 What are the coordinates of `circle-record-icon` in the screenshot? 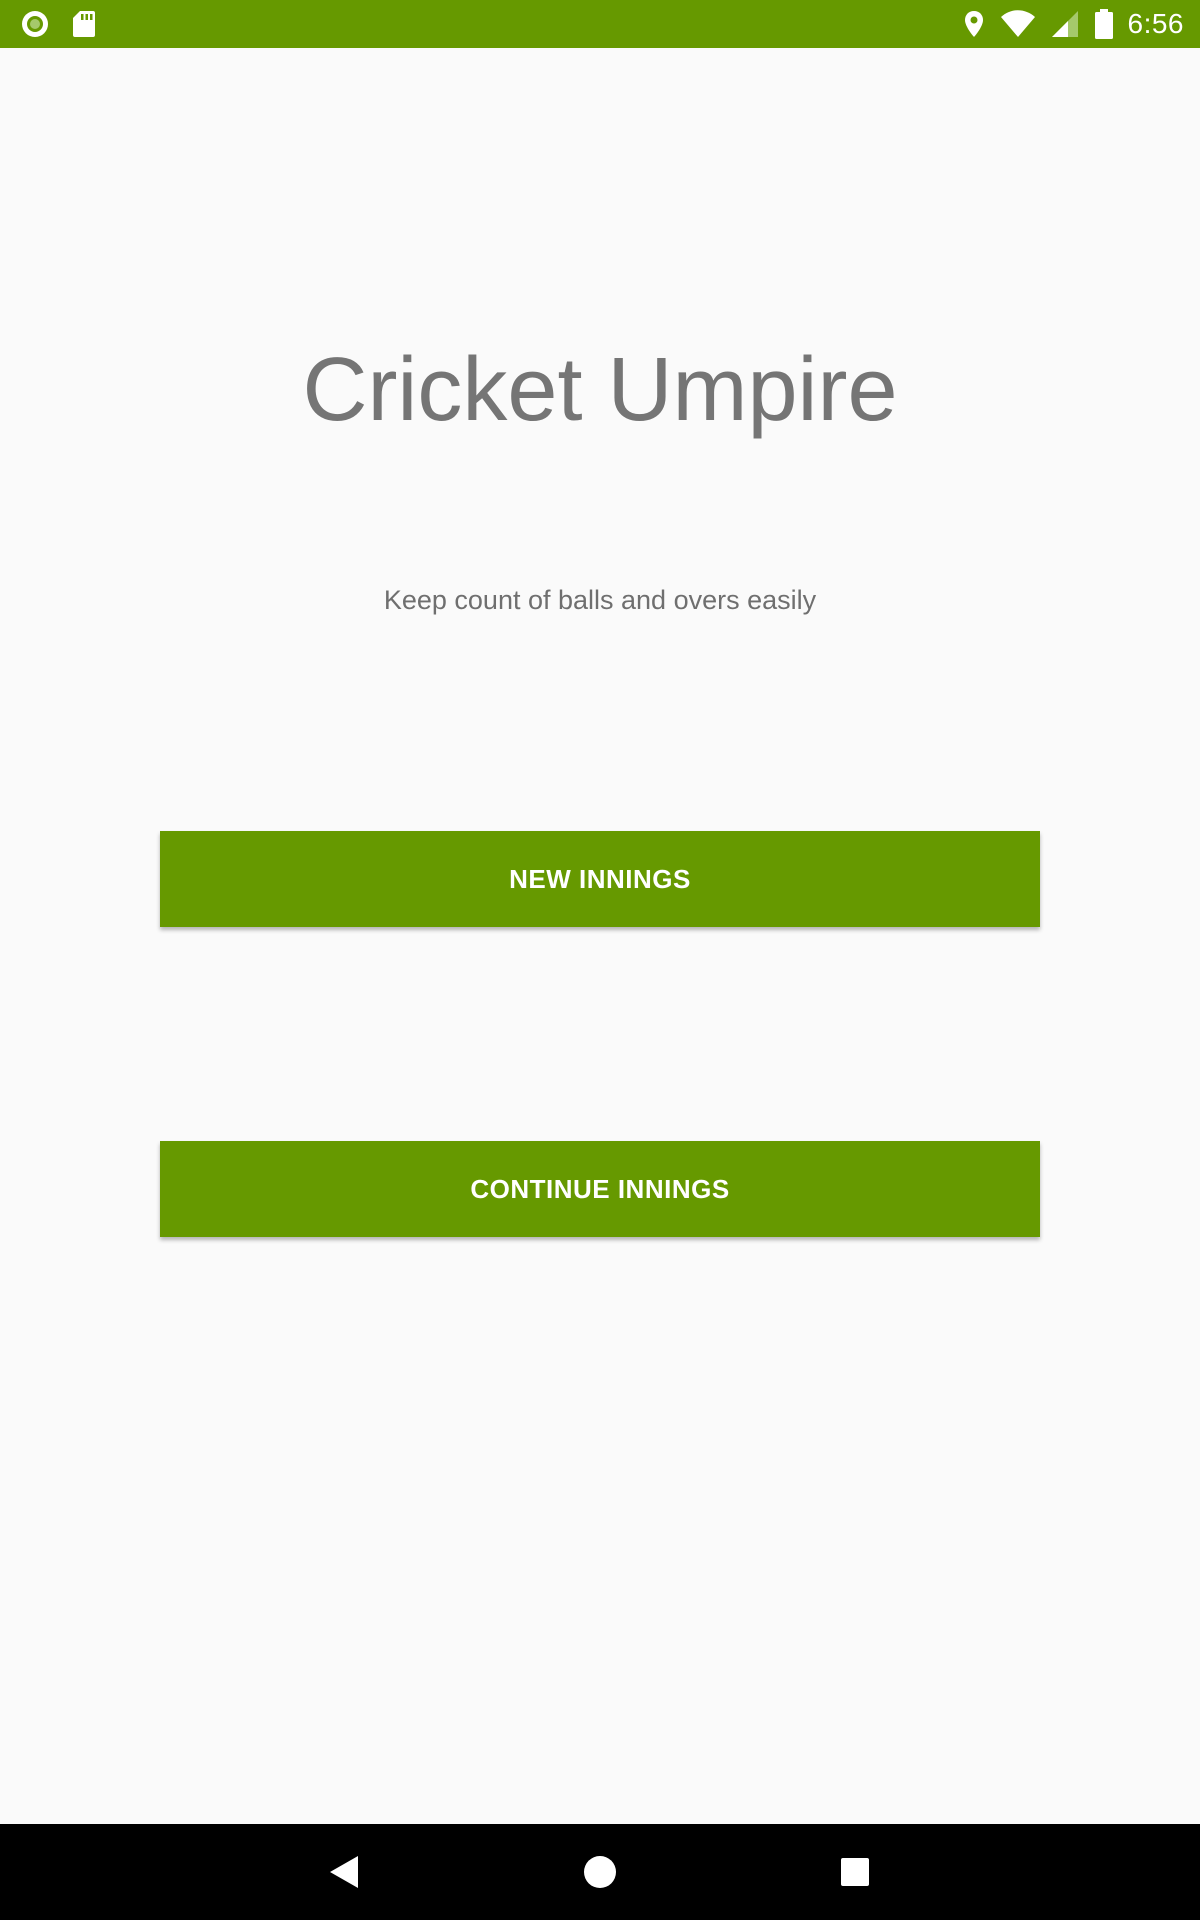 It's located at (35, 24).